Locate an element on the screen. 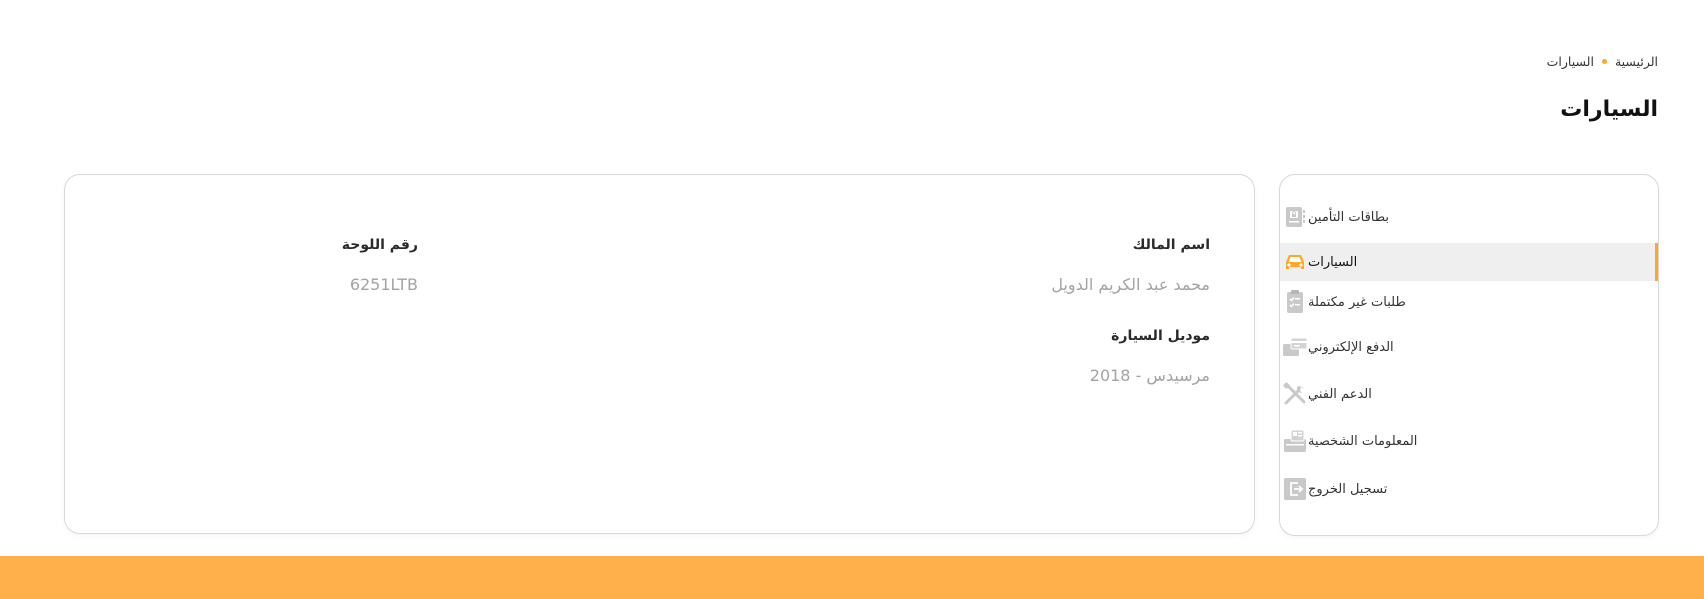  sidebar-item-personal-info: المعلومات الشخصية is located at coordinates (1469, 441).